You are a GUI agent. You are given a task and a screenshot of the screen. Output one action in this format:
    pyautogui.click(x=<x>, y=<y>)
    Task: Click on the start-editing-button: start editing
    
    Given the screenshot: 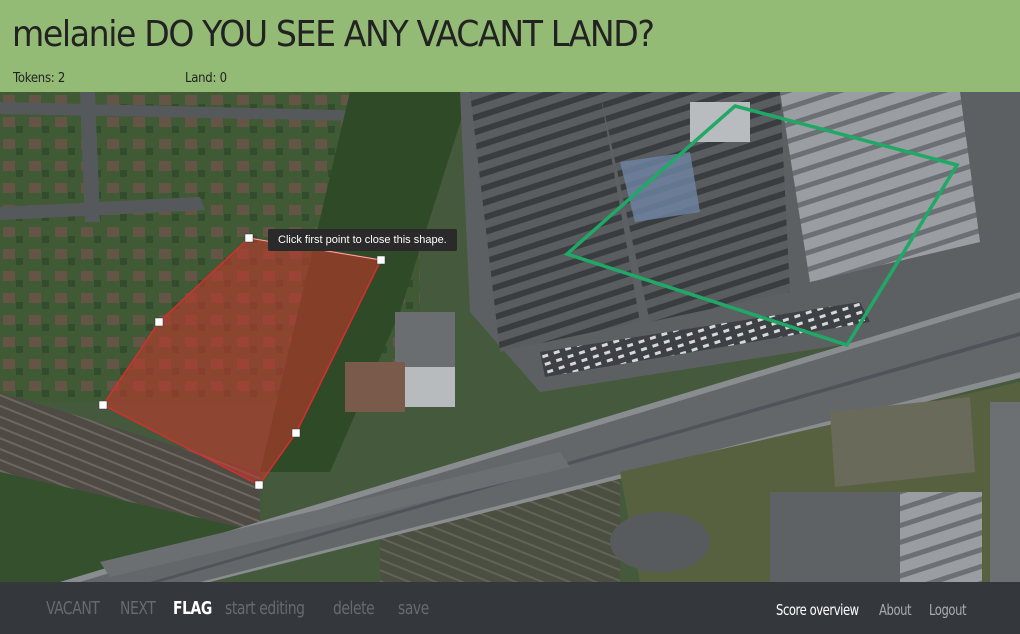 What is the action you would take?
    pyautogui.click(x=265, y=608)
    